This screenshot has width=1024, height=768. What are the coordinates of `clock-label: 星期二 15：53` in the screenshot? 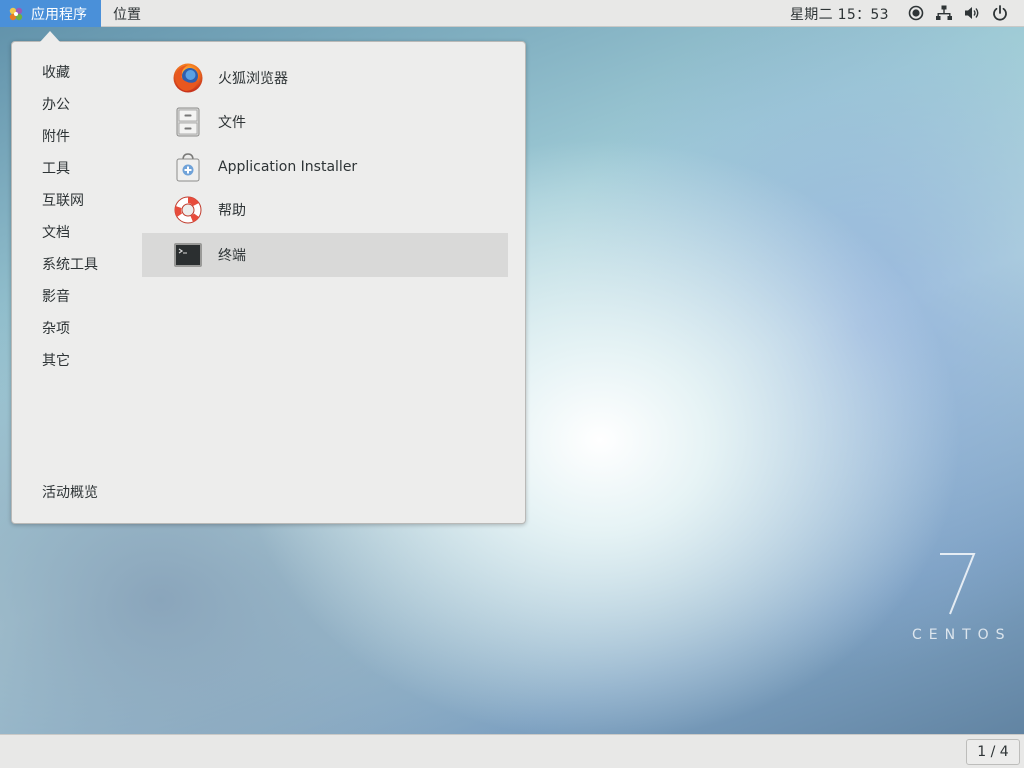 It's located at (839, 14).